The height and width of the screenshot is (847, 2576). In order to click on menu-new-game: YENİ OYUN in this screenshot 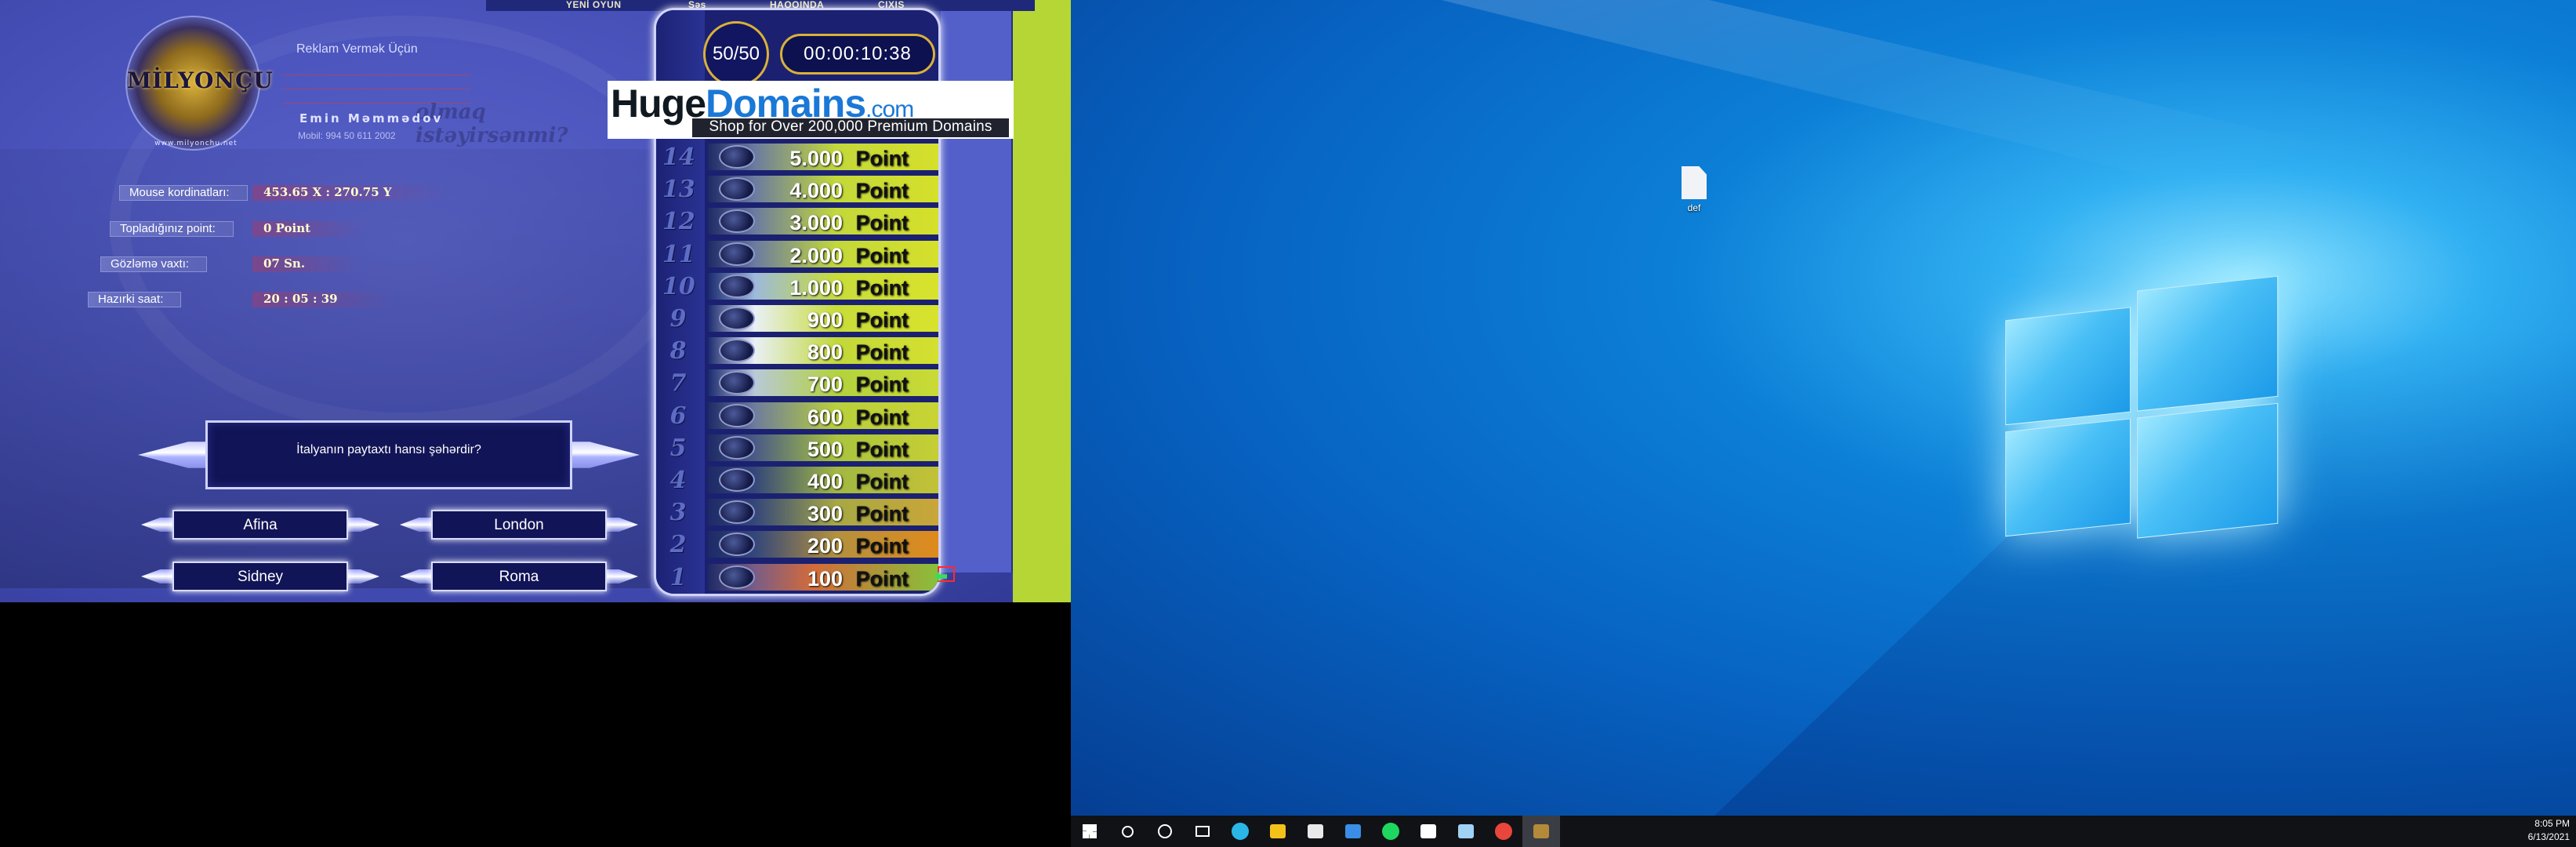, I will do `click(594, 5)`.